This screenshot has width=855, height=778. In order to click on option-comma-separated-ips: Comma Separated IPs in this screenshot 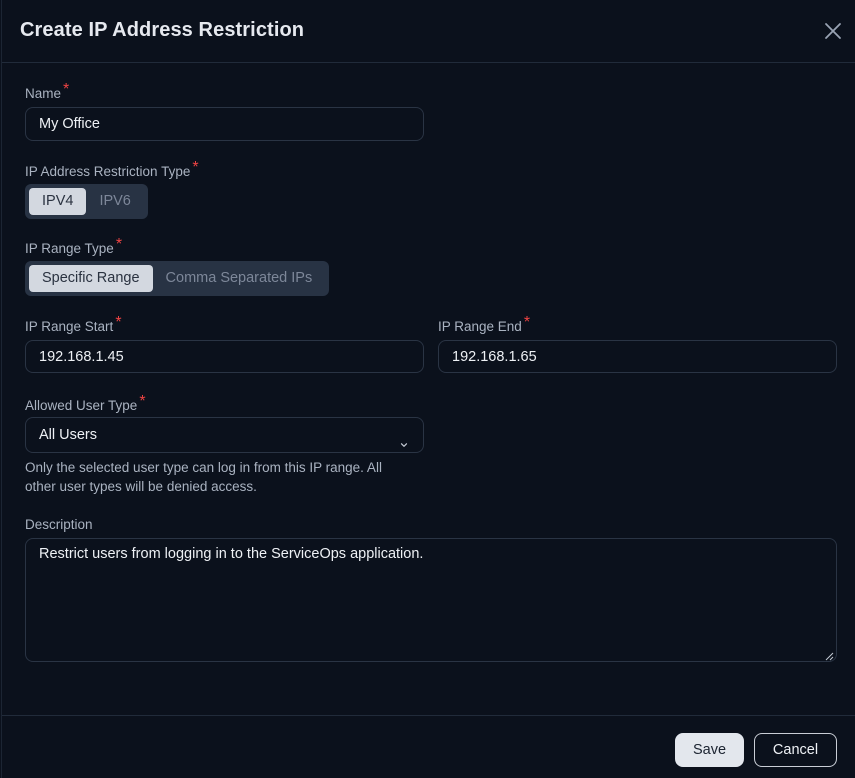, I will do `click(239, 278)`.